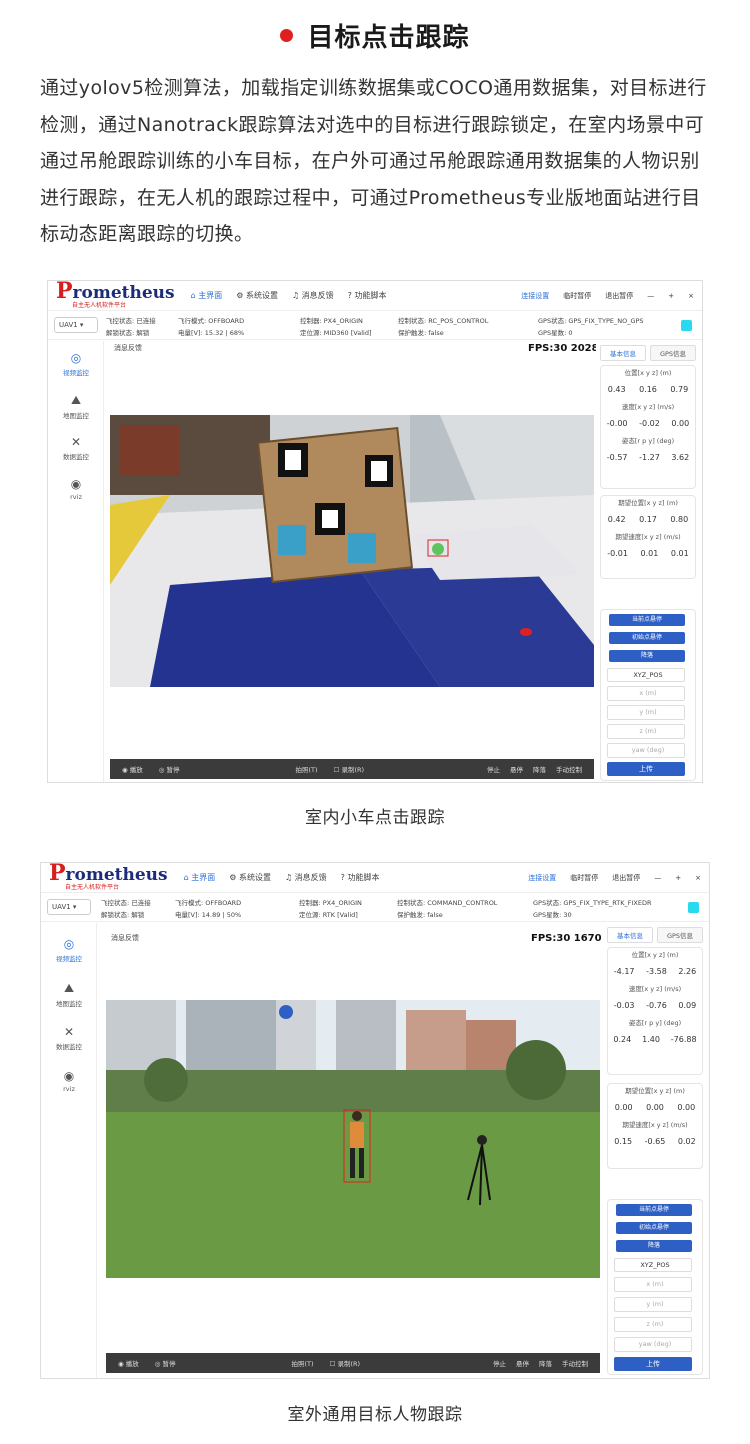 This screenshot has width=750, height=1444. Describe the element at coordinates (655, 1039) in the screenshot. I see `att-values: 0.24 1.40 -76.88` at that location.